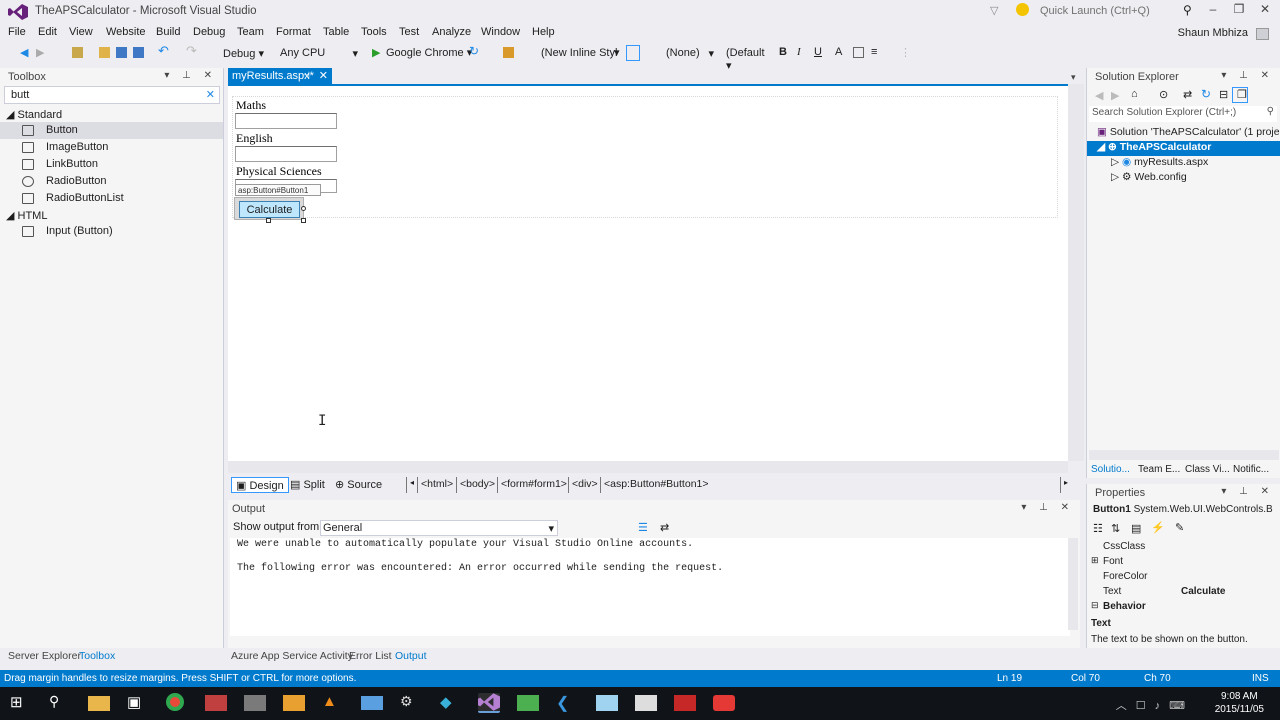  I want to click on breadcrumb-form: <form#form1>, so click(533, 485).